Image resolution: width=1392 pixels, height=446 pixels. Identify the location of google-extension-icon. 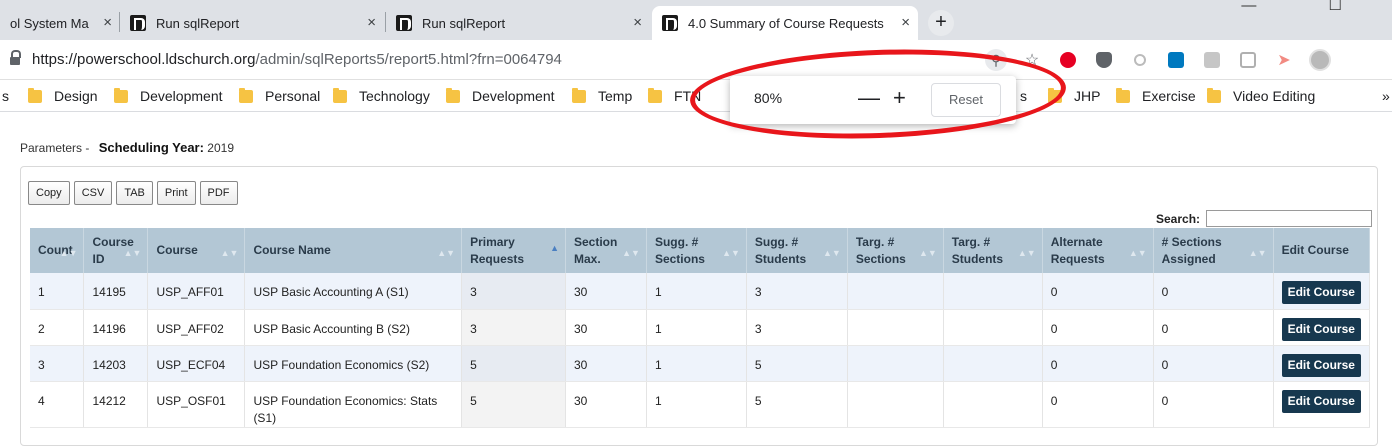
(1212, 60).